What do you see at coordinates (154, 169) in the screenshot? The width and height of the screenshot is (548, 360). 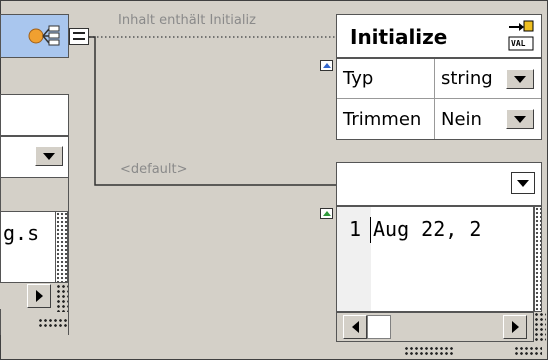 I see `connector-label-default: <default>` at bounding box center [154, 169].